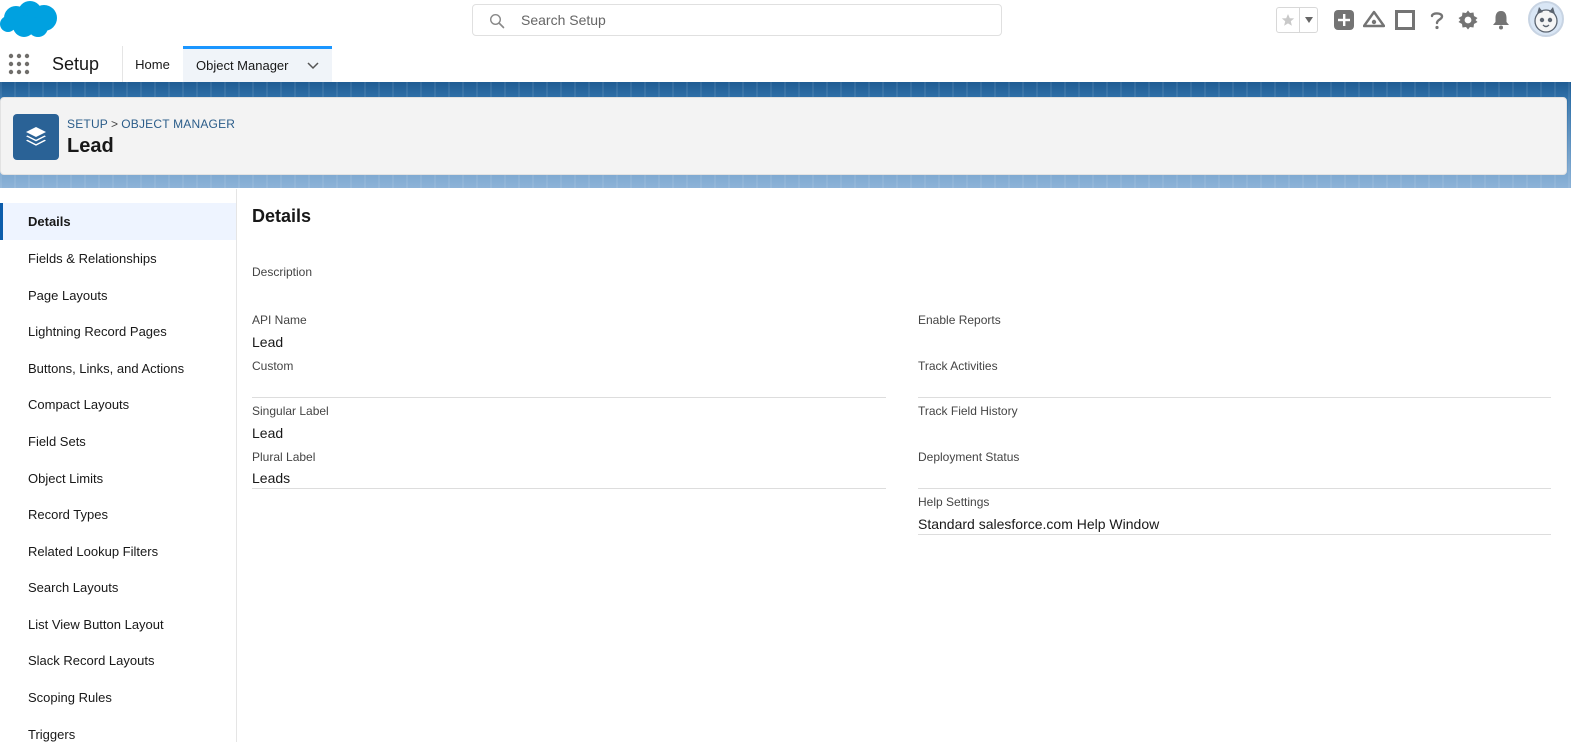  What do you see at coordinates (290, 411) in the screenshot?
I see `singular-label-label: Singular Label` at bounding box center [290, 411].